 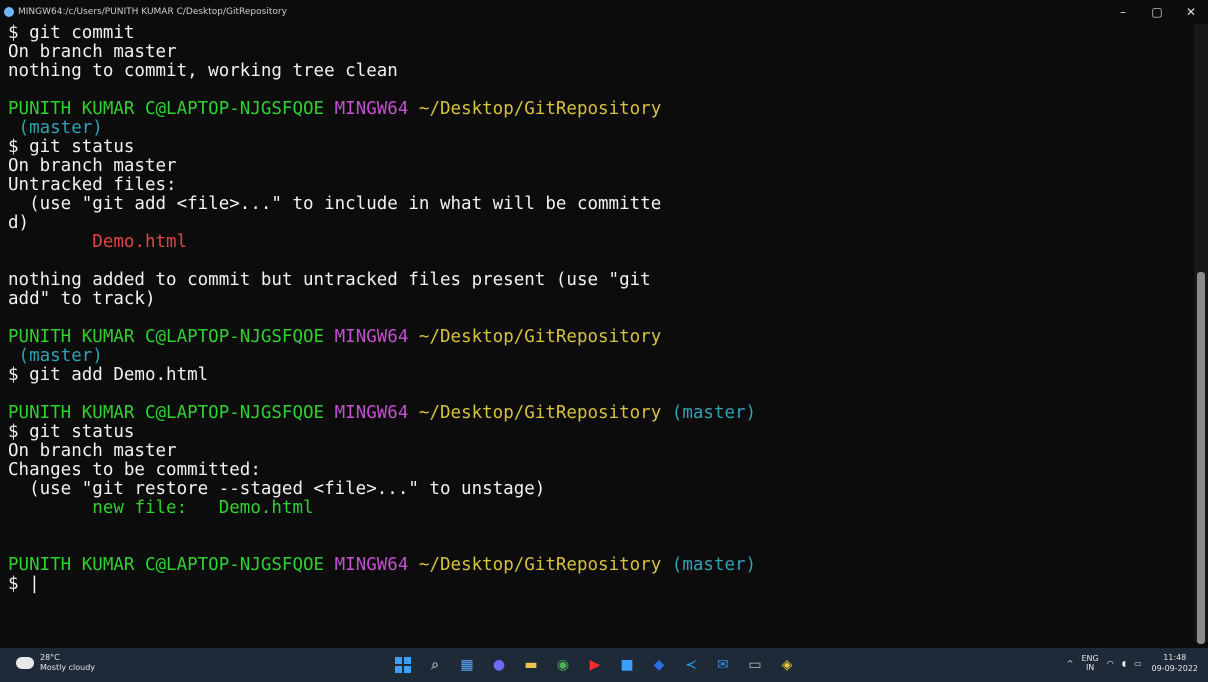 I want to click on chrome-icon: ◉, so click(x=563, y=665).